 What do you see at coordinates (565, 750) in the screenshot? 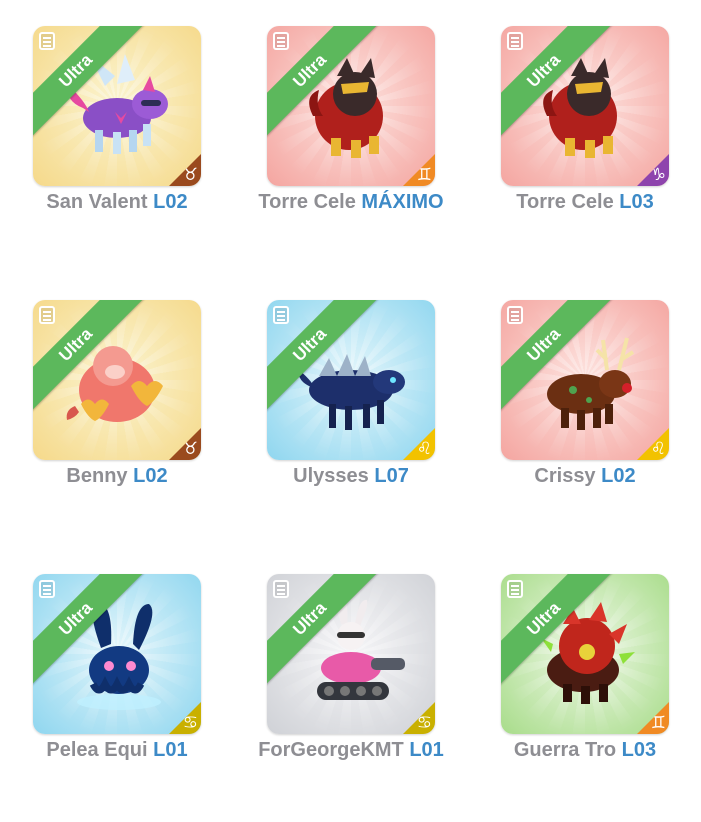
I see `monster-name: Guerra Tro` at bounding box center [565, 750].